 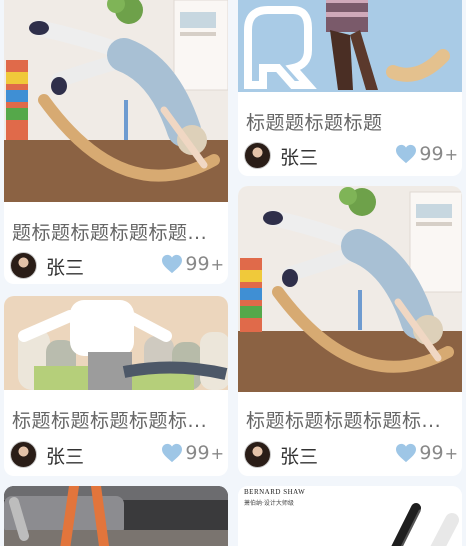 I want to click on card-2-photo-illustration, so click(x=350, y=46).